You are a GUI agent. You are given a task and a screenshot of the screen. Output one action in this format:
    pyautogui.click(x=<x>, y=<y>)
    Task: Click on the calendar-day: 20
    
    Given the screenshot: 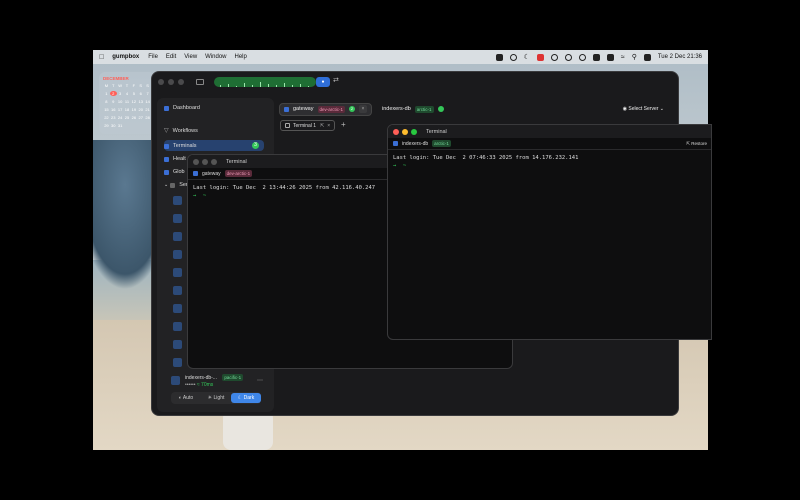 What is the action you would take?
    pyautogui.click(x=140, y=109)
    